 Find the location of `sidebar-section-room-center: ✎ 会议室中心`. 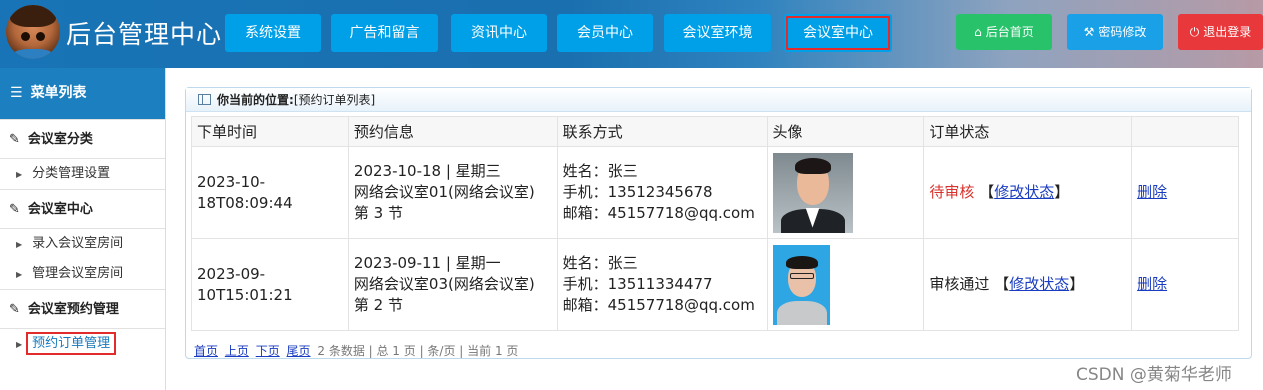

sidebar-section-room-center: ✎ 会议室中心 is located at coordinates (82, 209).